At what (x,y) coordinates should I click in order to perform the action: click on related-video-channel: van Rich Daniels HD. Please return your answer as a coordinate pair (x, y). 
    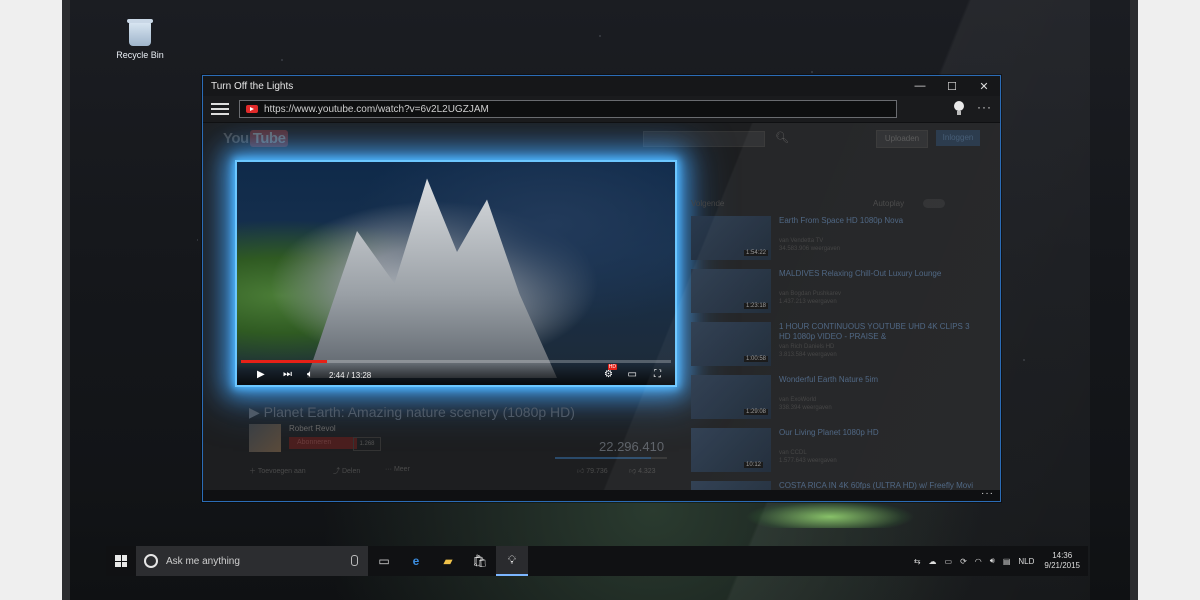
    Looking at the image, I should click on (806, 347).